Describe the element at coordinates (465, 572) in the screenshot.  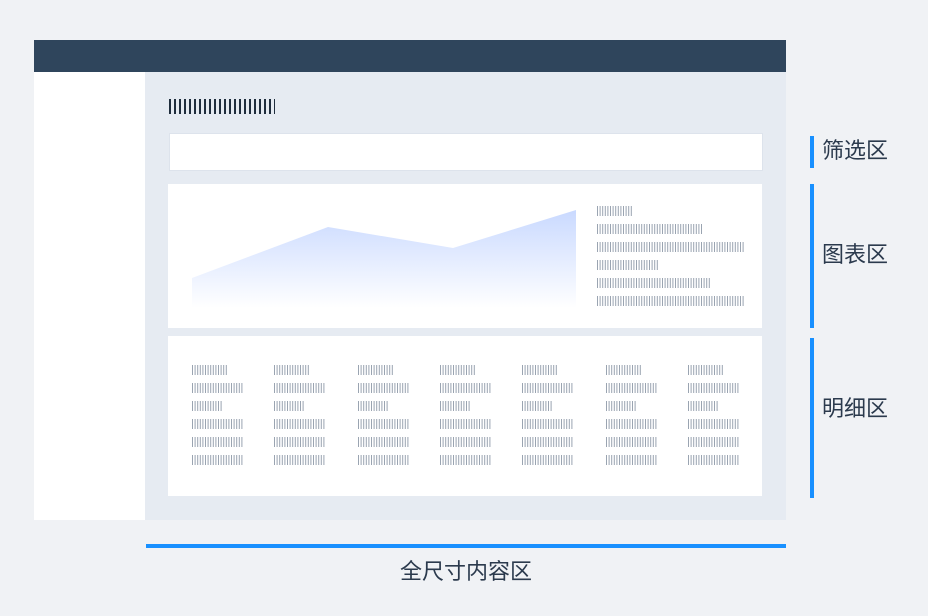
I see `full-content-area-label: 全尺寸内容区` at that location.